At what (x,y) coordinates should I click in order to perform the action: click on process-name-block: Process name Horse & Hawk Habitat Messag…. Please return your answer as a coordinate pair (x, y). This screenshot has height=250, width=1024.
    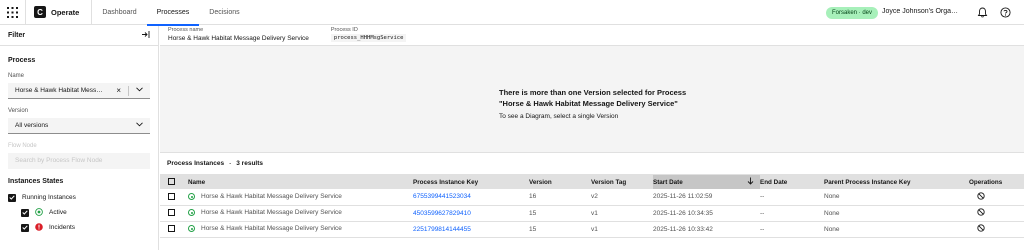
    Looking at the image, I should click on (238, 34).